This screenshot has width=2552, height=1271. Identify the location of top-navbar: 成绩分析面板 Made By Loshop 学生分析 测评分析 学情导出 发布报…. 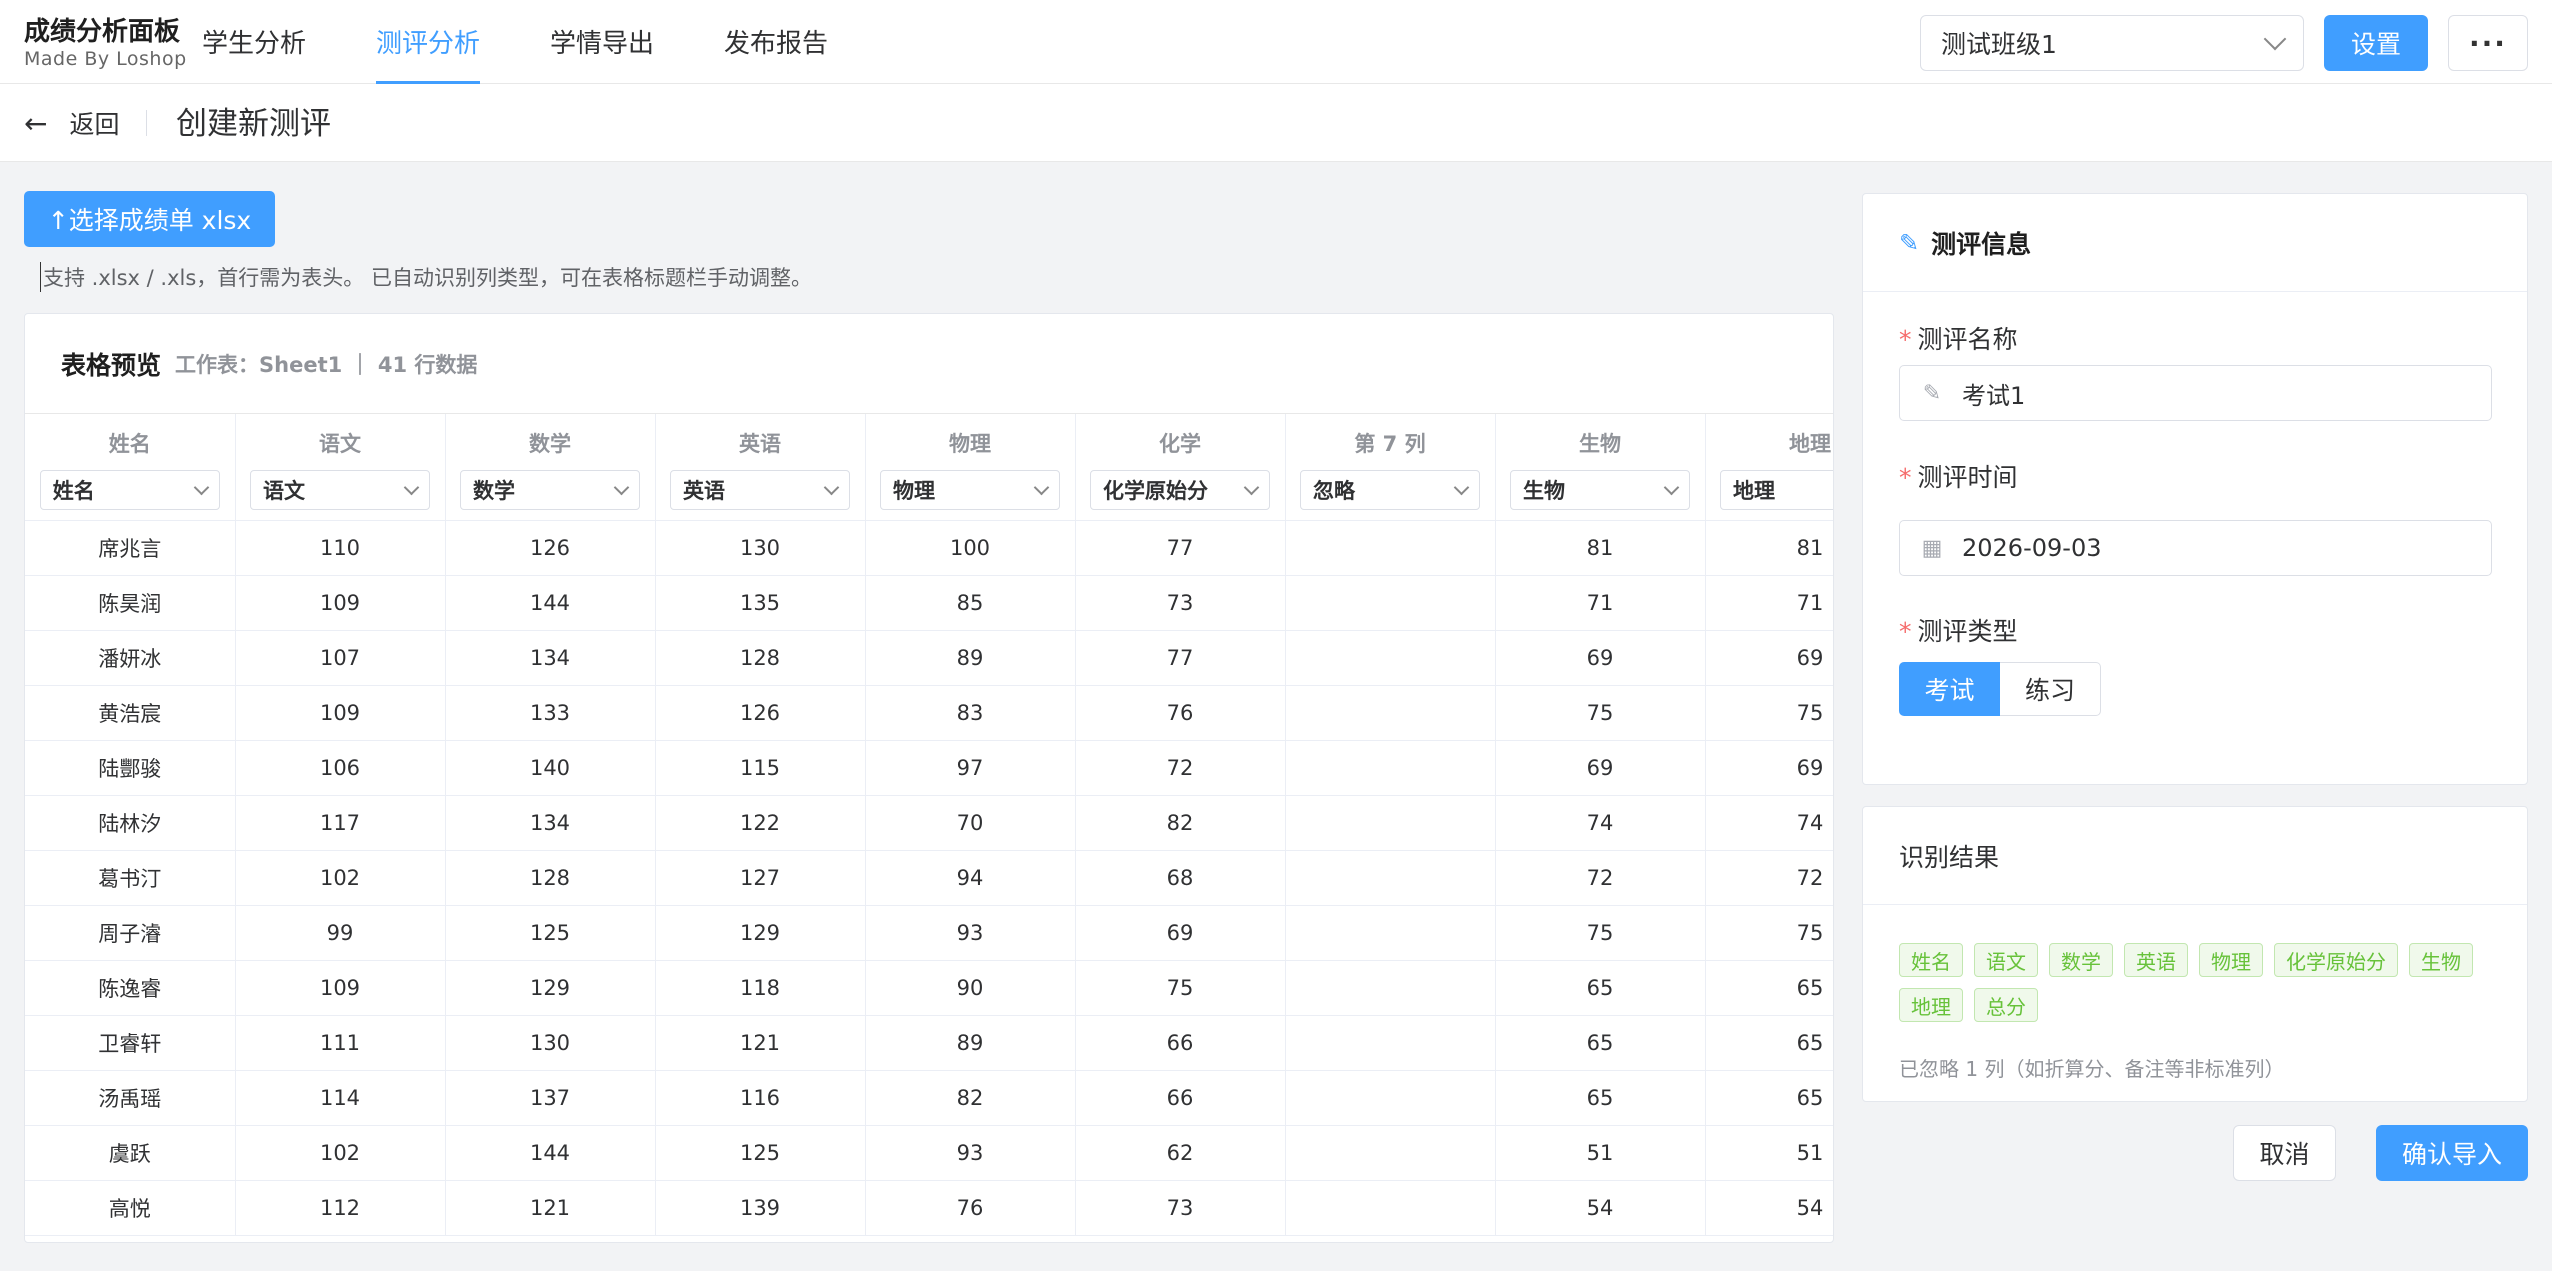
(1276, 42).